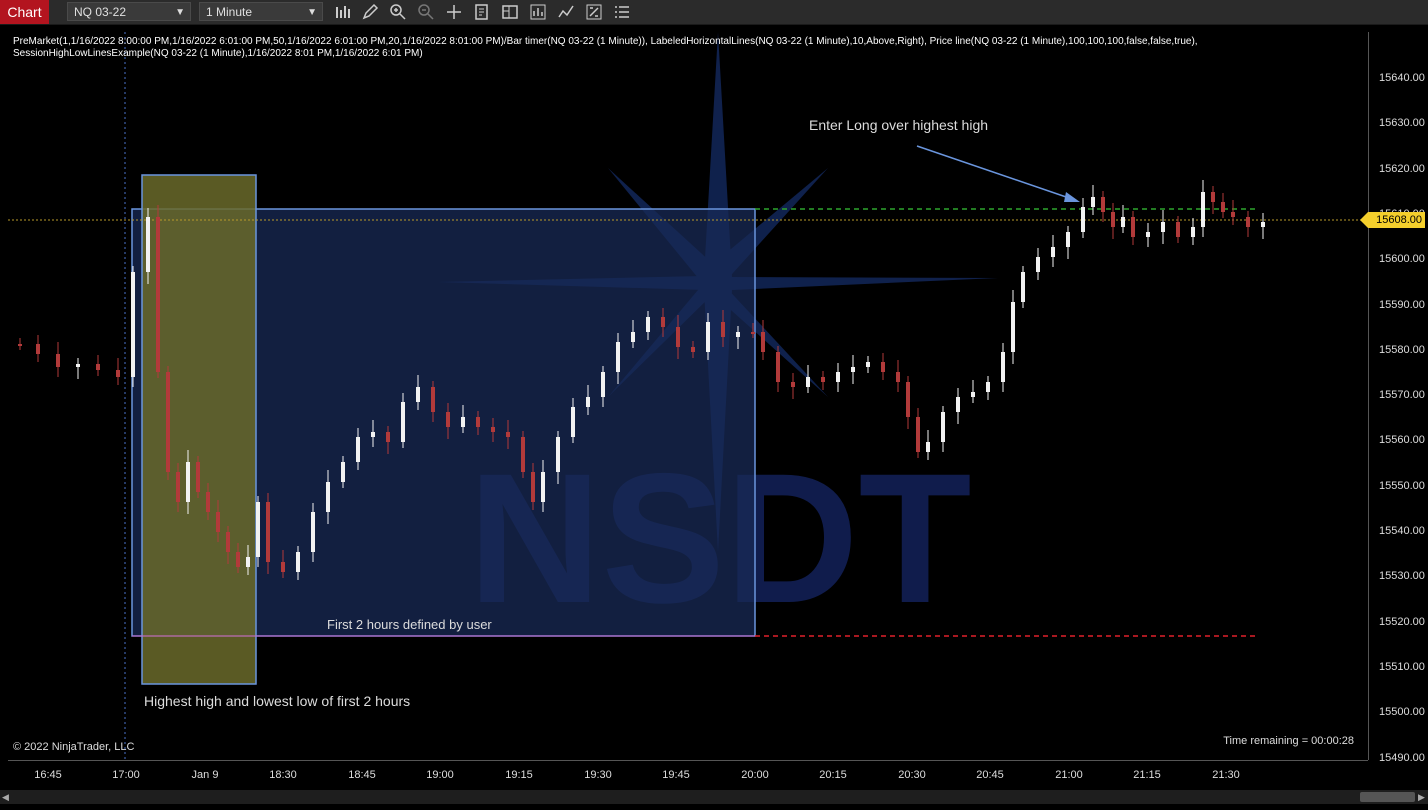  Describe the element at coordinates (755, 775) in the screenshot. I see `time-tick-label: 20:00` at that location.